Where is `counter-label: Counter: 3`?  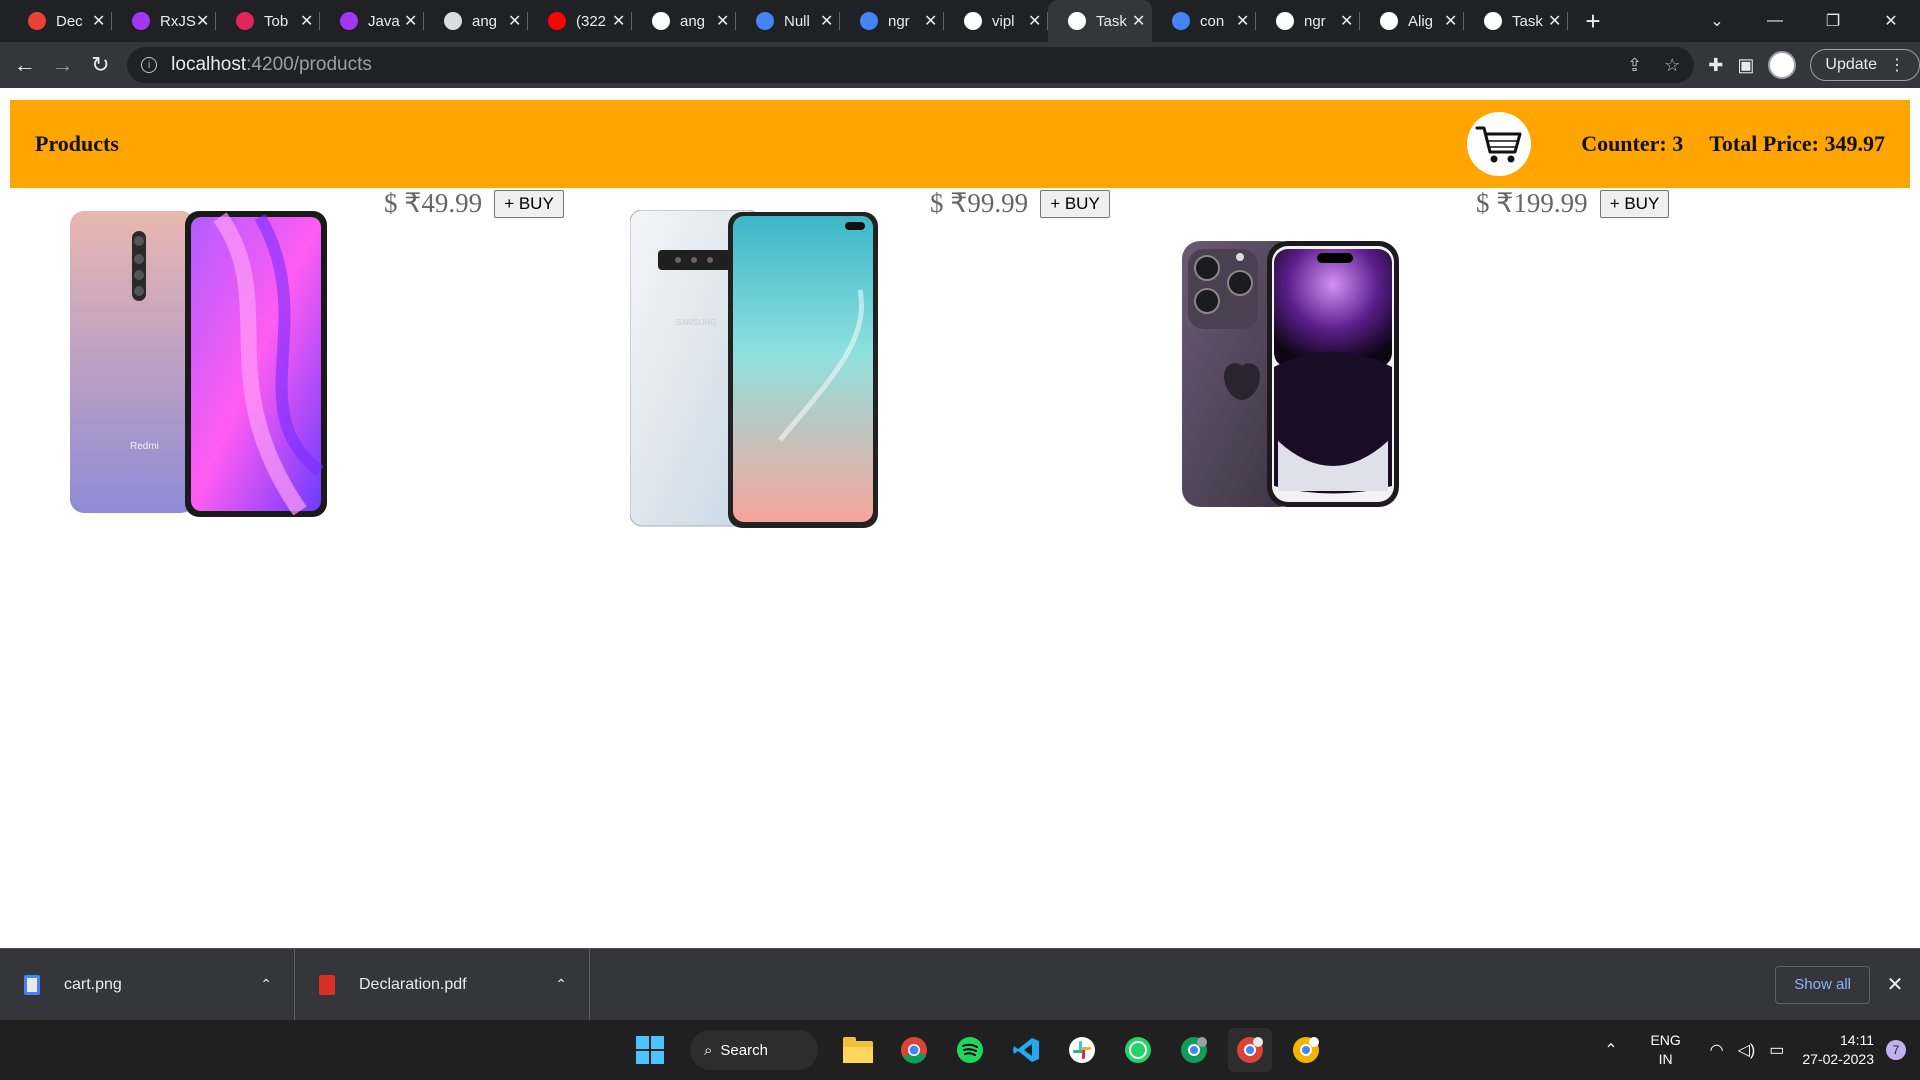 counter-label: Counter: 3 is located at coordinates (1632, 143).